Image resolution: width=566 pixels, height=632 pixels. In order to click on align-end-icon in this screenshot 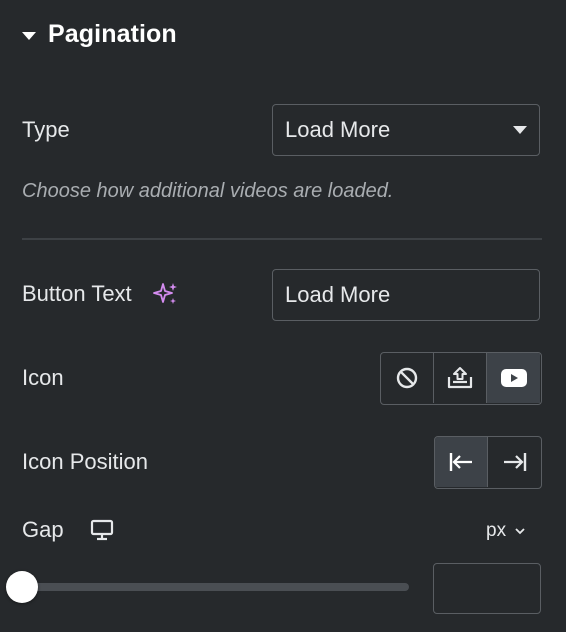, I will do `click(514, 462)`.